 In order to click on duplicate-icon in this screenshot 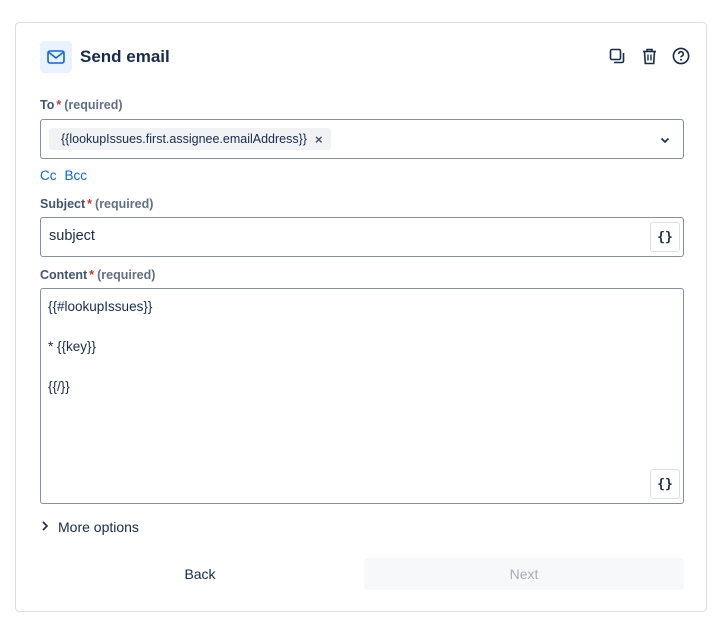, I will do `click(617, 56)`.